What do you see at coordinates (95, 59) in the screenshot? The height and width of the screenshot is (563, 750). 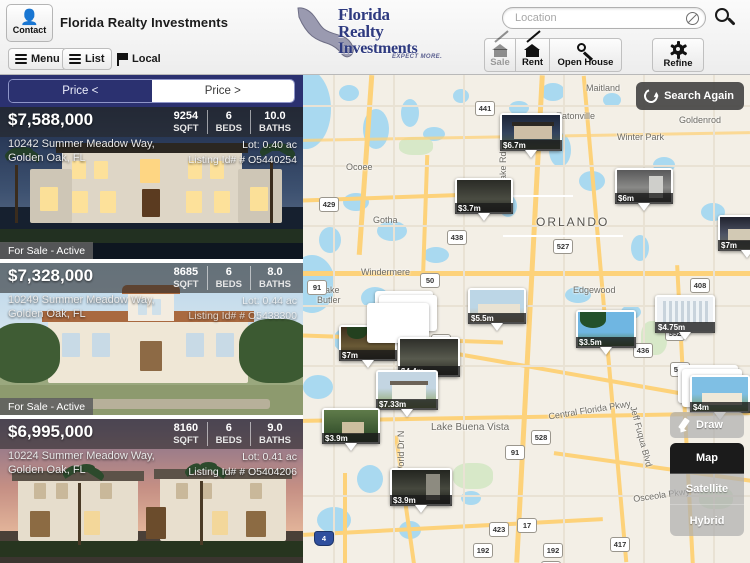 I see `list-button-label: List` at bounding box center [95, 59].